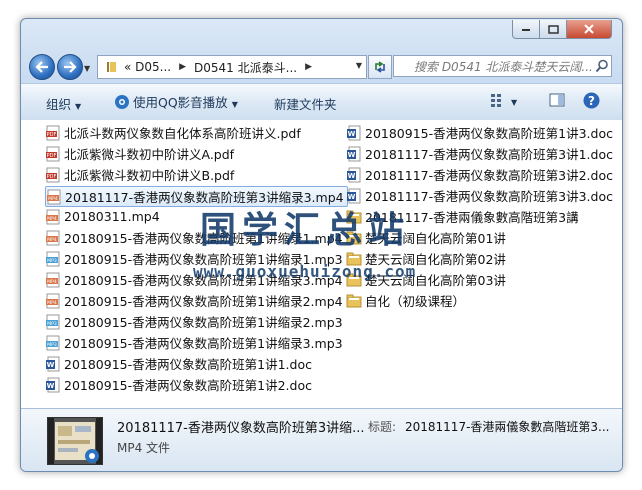  I want to click on file-name: 自化（初级课程）, so click(415, 301).